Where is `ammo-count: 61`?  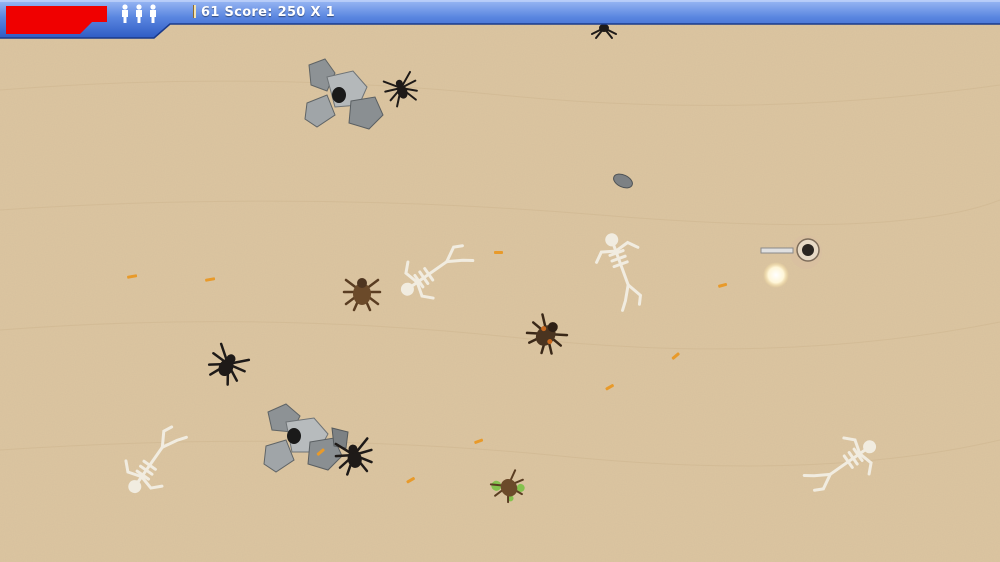 ammo-count: 61 is located at coordinates (210, 12).